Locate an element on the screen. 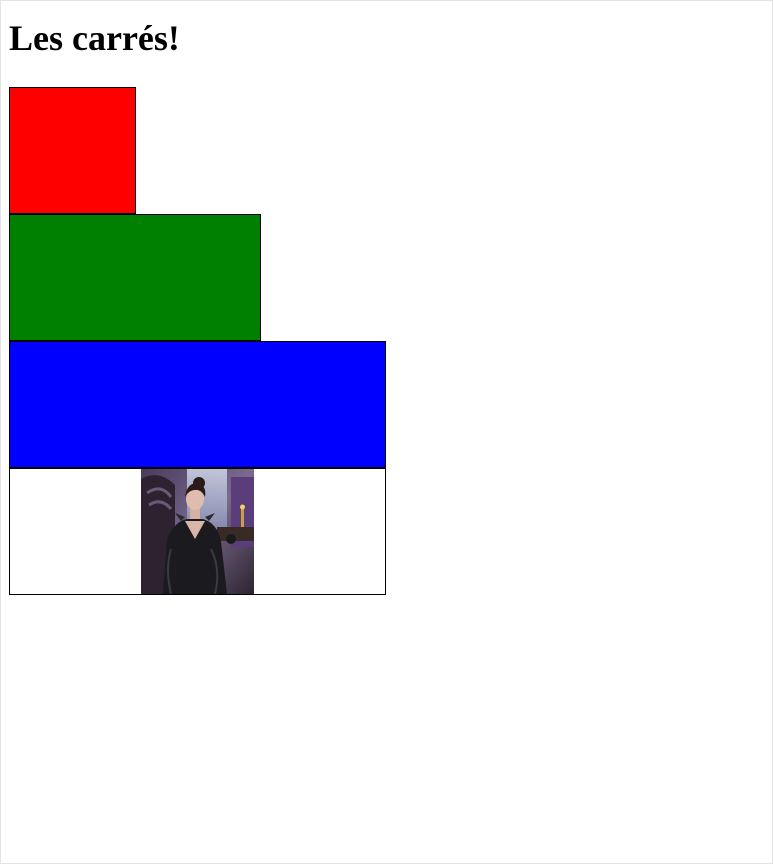  blue-rectangle is located at coordinates (197, 404).